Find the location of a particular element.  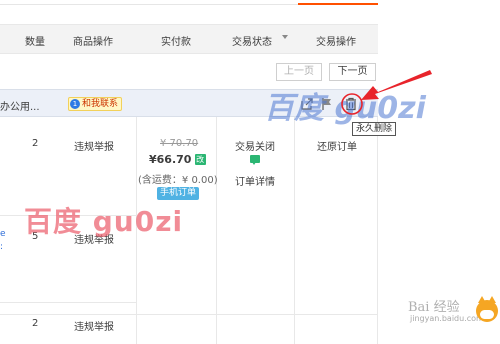

original-price: ¥ 70.70 is located at coordinates (179, 143).